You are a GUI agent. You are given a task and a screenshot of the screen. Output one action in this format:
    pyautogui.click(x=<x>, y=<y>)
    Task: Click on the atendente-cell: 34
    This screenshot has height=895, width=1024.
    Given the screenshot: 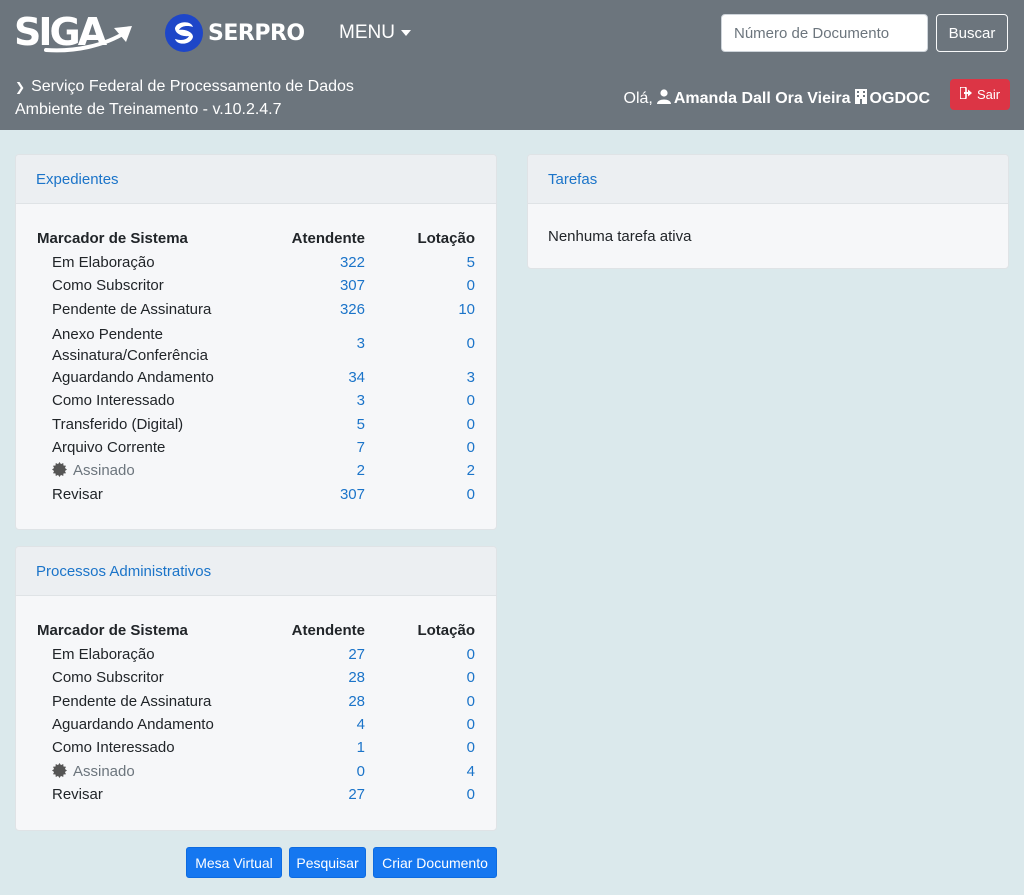 What is the action you would take?
    pyautogui.click(x=310, y=377)
    